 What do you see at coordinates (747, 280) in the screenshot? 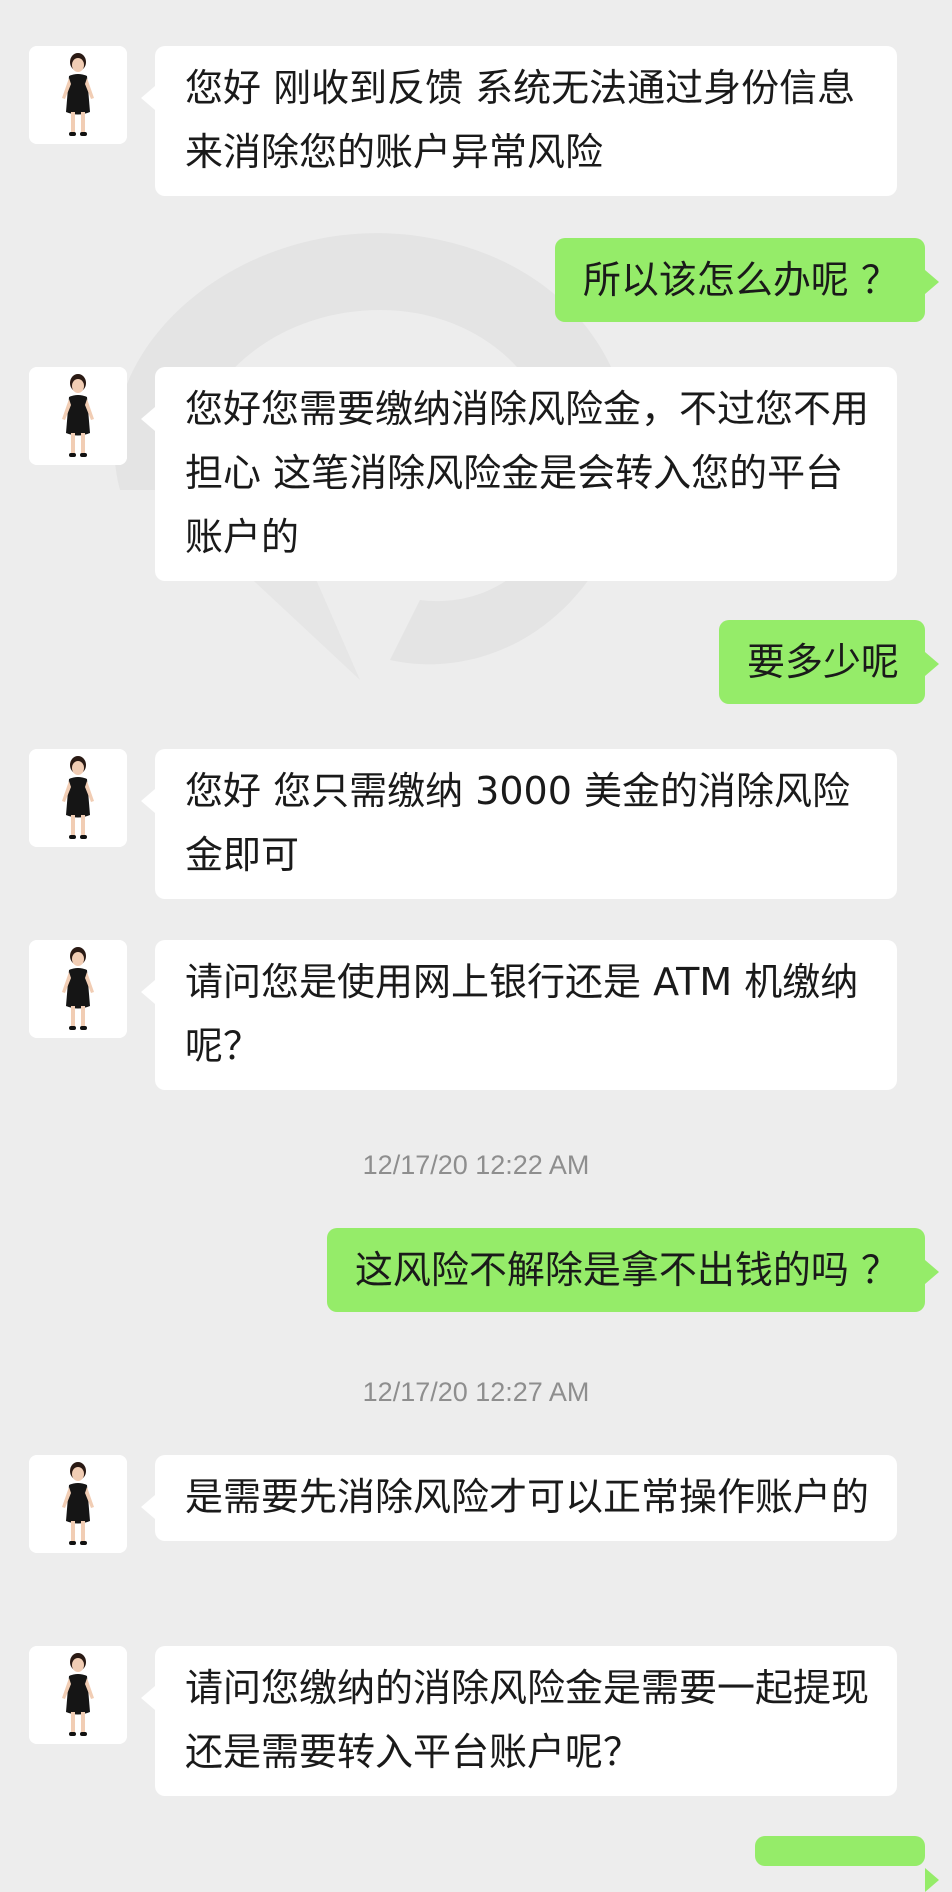
I see `outgoing-message: 所以该怎么办呢 ？` at bounding box center [747, 280].